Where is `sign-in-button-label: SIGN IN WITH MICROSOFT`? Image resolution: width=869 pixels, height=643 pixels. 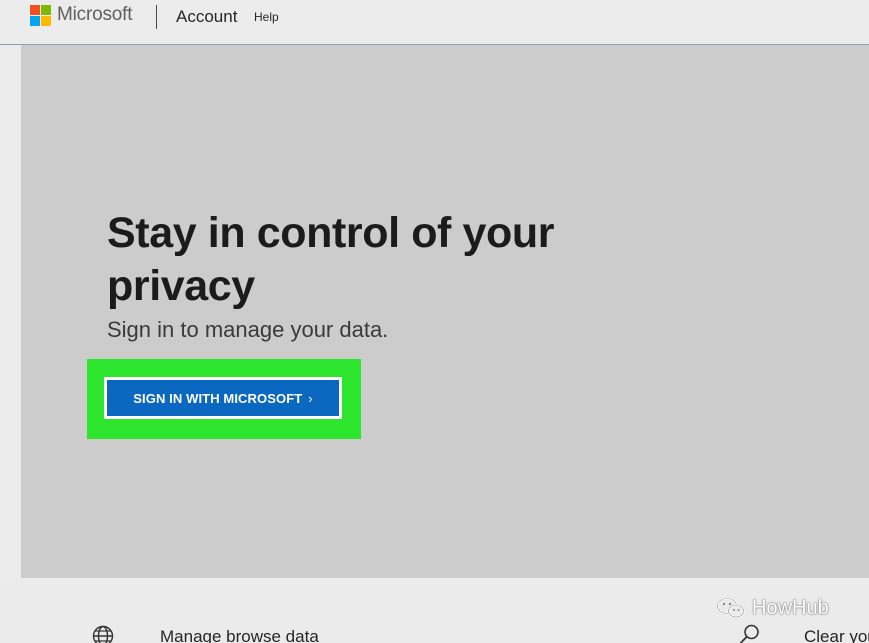 sign-in-button-label: SIGN IN WITH MICROSOFT is located at coordinates (218, 398).